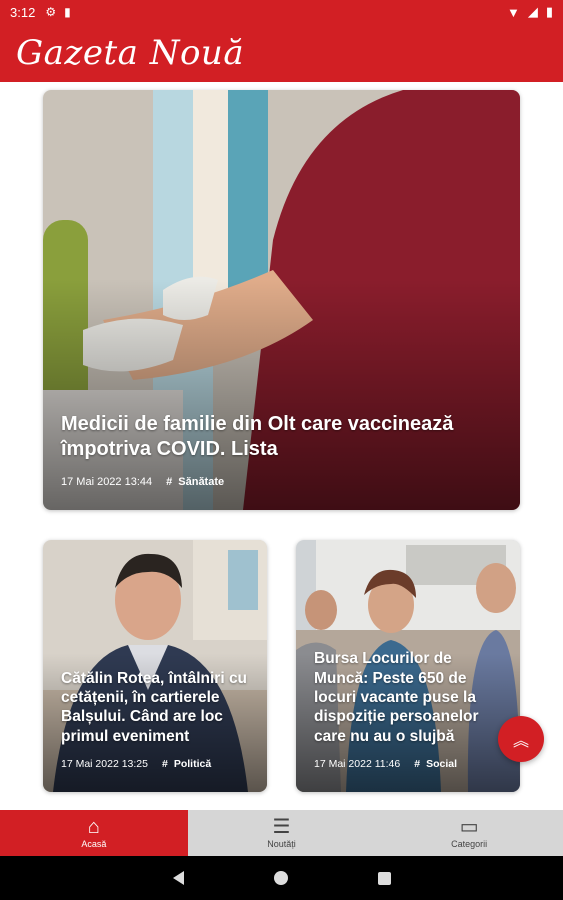 The width and height of the screenshot is (563, 900). Describe the element at coordinates (357, 764) in the screenshot. I see `article-date: 17 Mai 2022 11:46` at that location.